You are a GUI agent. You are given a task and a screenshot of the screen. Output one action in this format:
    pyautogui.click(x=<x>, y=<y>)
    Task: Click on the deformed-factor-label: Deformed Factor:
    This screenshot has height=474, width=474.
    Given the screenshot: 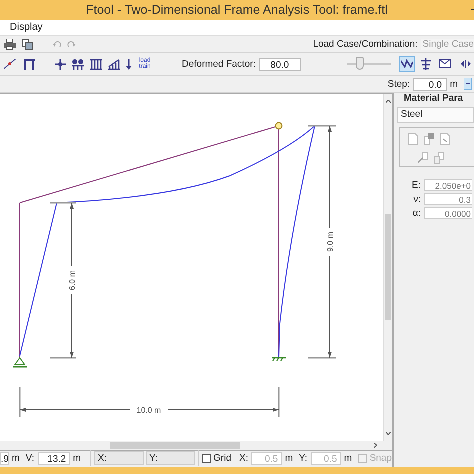 What is the action you would take?
    pyautogui.click(x=219, y=64)
    